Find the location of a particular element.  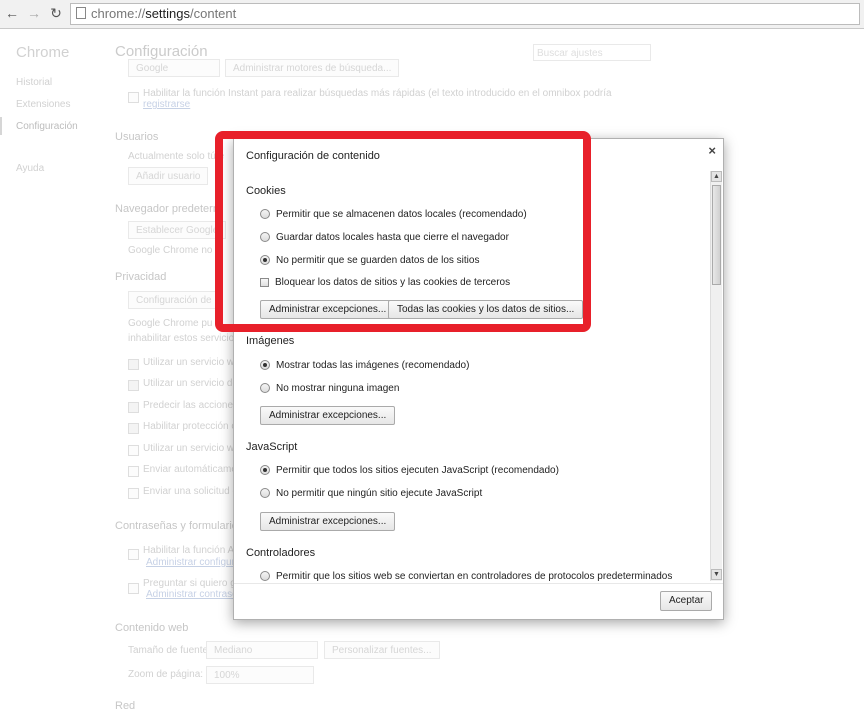

highlight-frame is located at coordinates (403, 231).